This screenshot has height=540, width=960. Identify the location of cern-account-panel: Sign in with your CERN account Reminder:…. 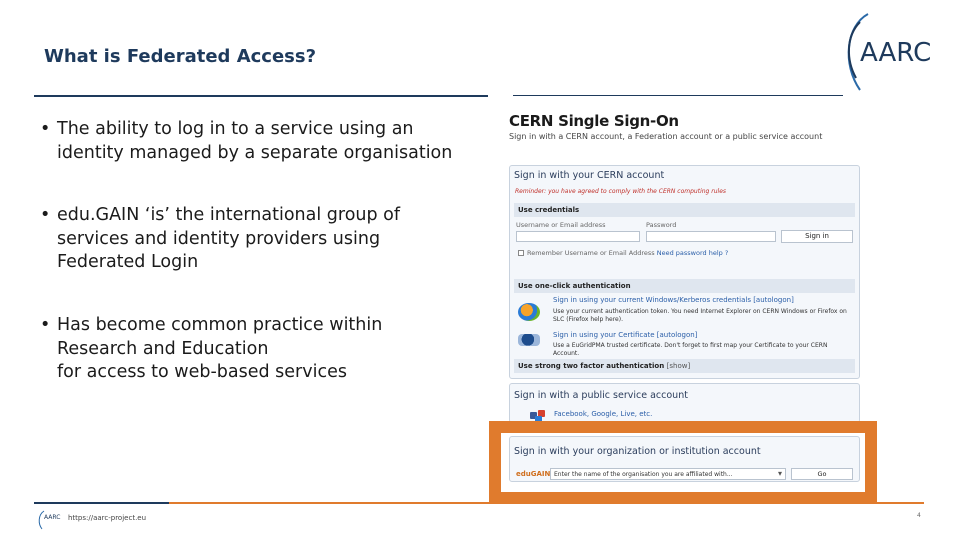
(684, 272).